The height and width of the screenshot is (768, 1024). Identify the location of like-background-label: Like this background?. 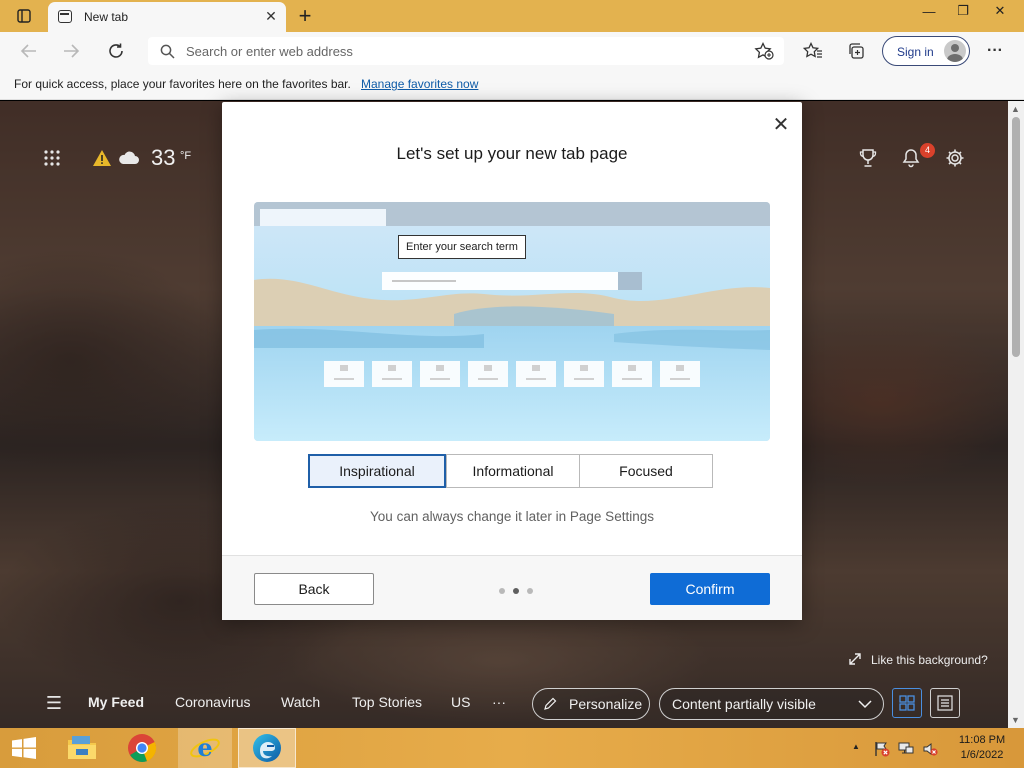
(929, 660).